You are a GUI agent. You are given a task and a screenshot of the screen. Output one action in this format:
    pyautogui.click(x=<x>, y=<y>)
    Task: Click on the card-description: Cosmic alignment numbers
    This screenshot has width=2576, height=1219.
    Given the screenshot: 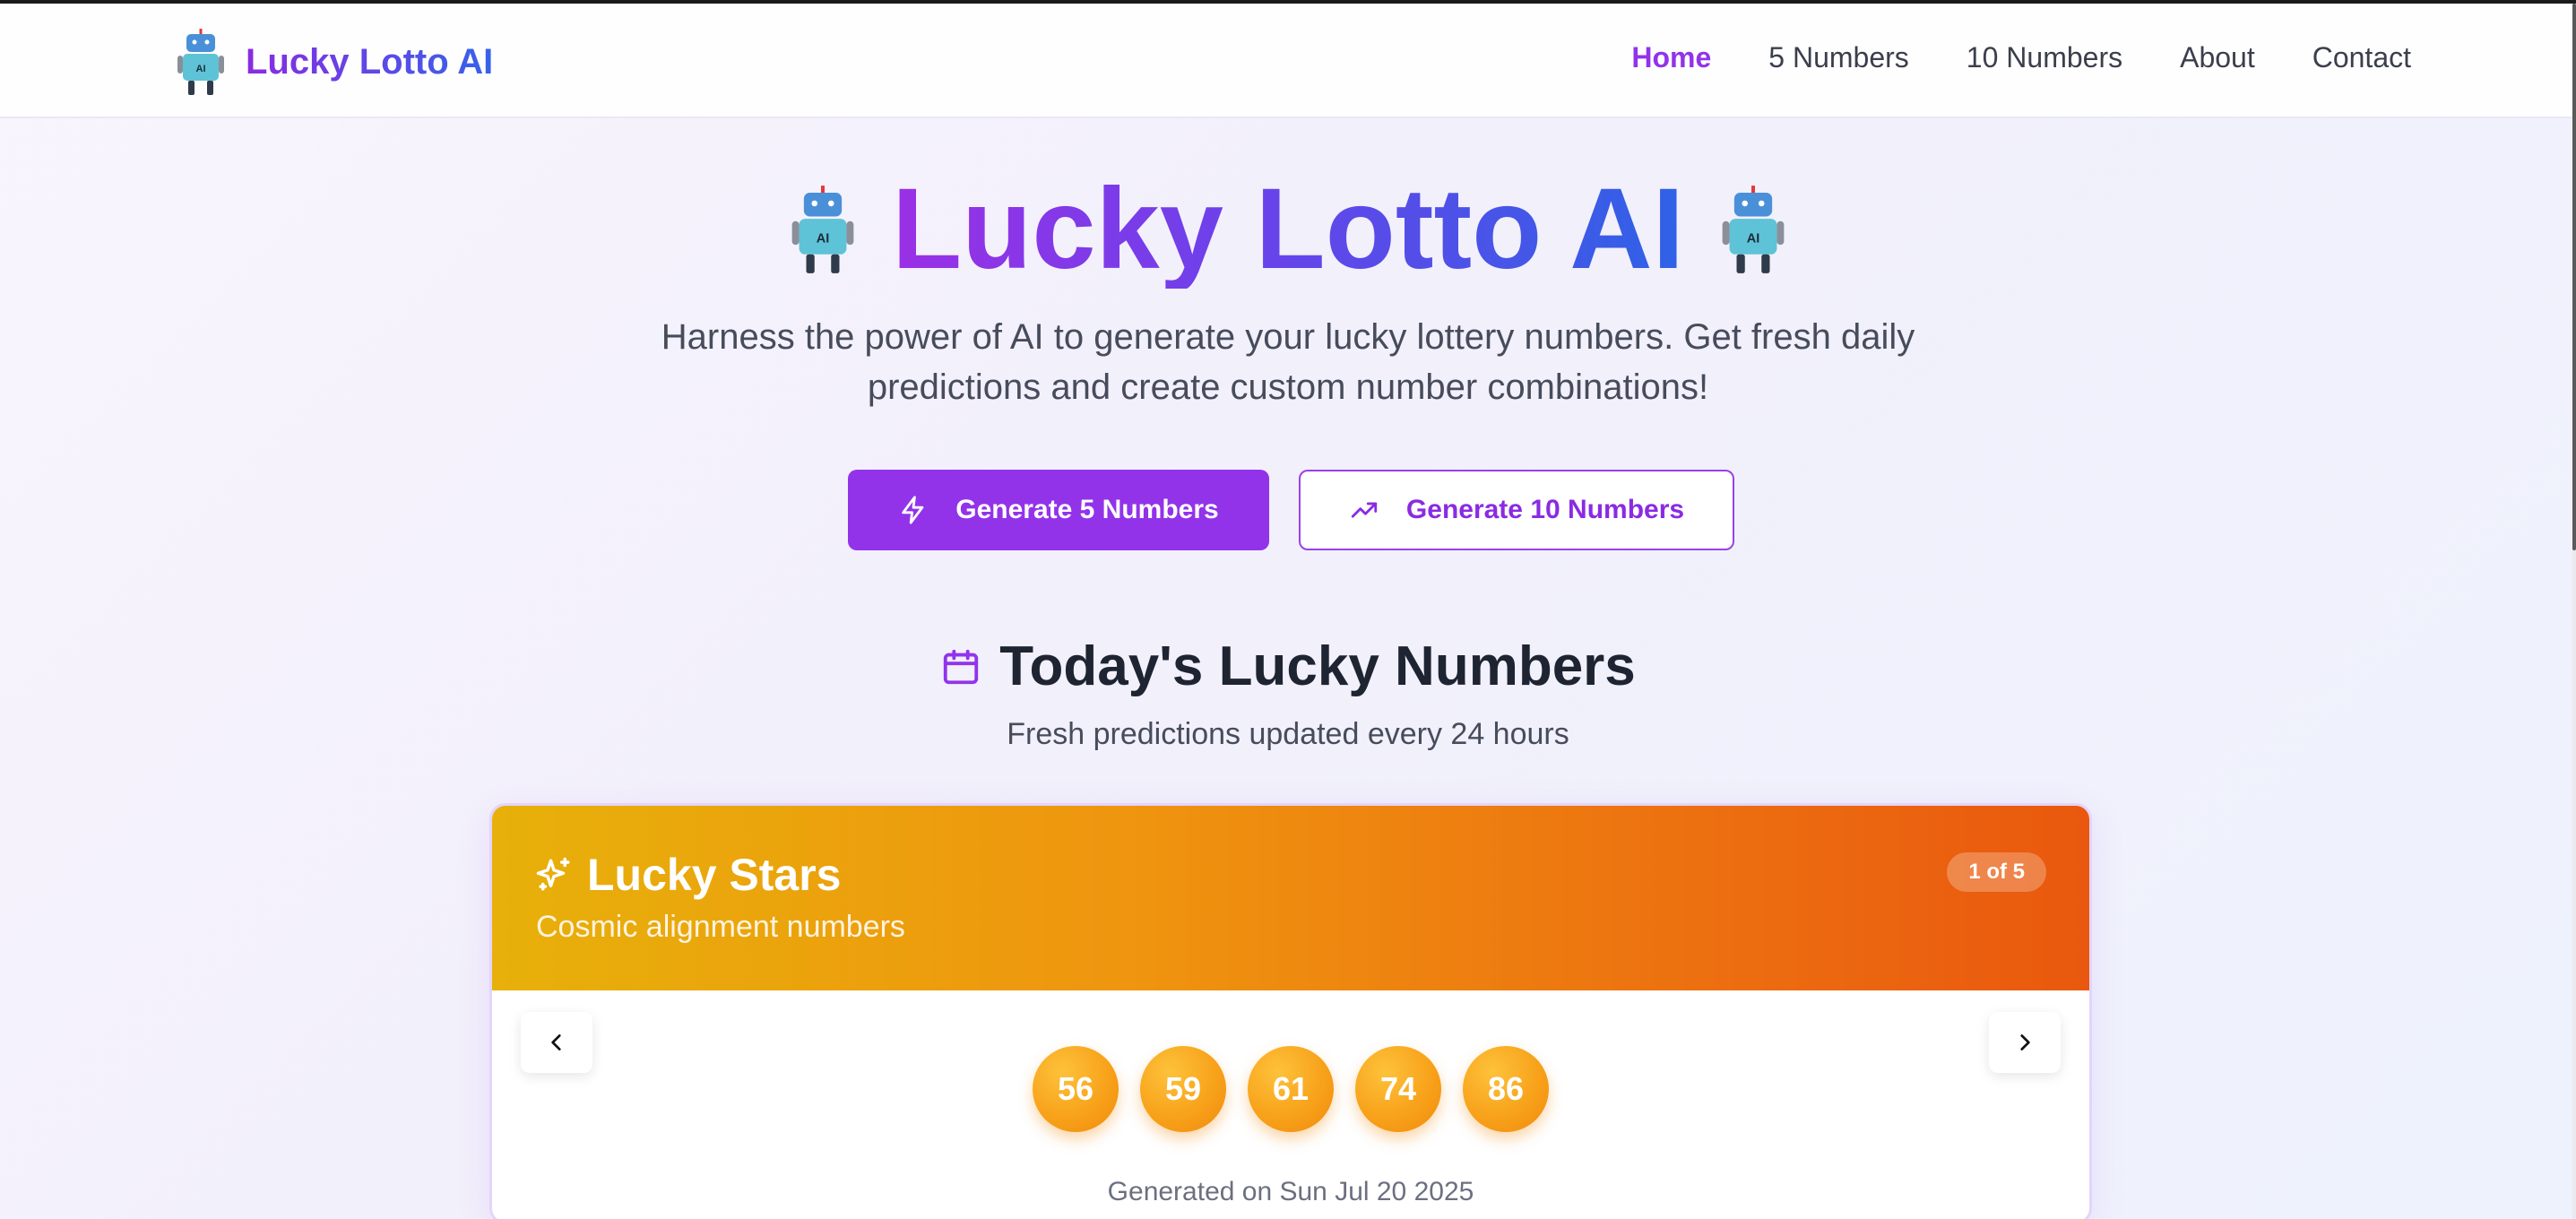 What is the action you would take?
    pyautogui.click(x=720, y=927)
    